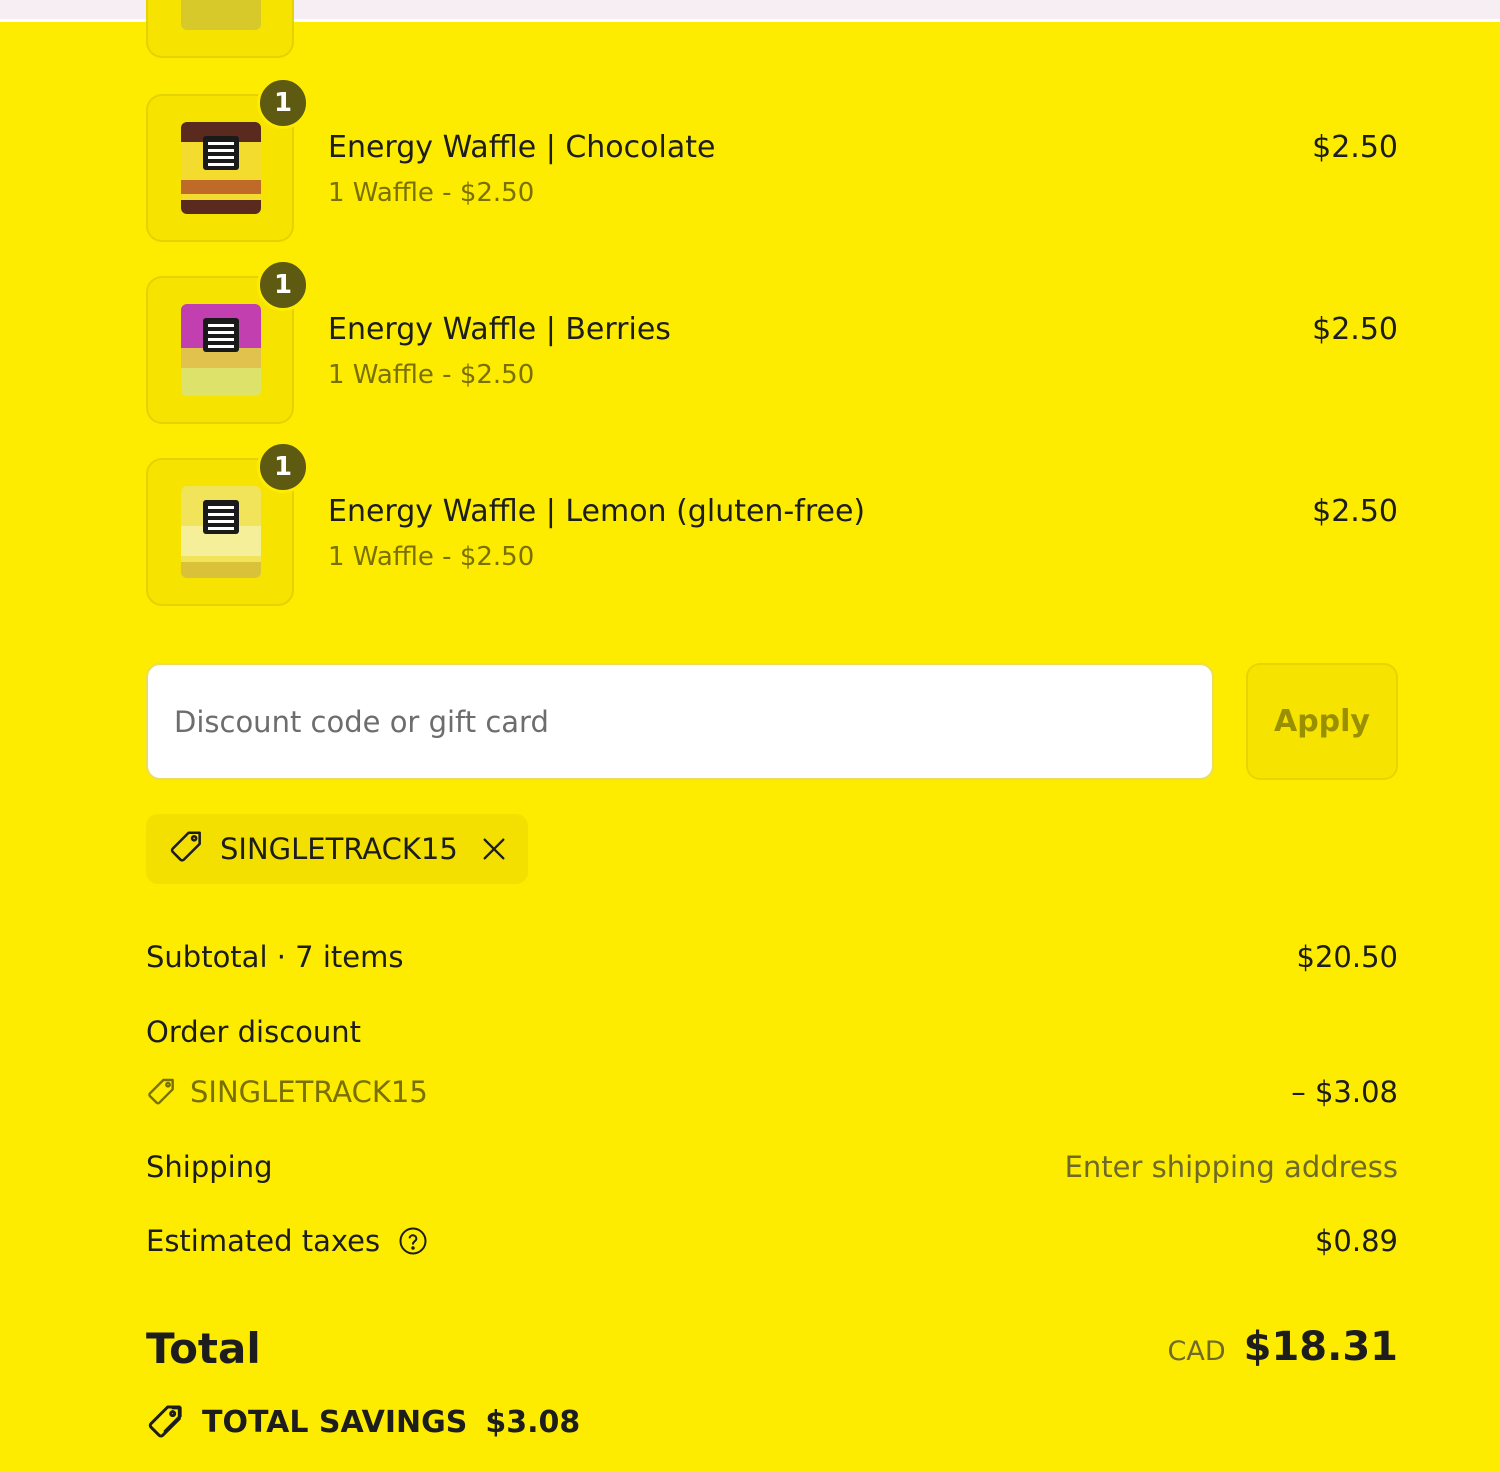  I want to click on total-value: $18.31, so click(1320, 1347).